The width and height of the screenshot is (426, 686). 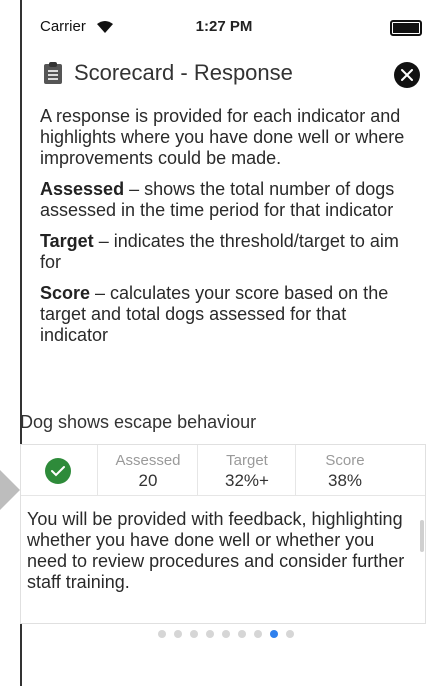 What do you see at coordinates (148, 460) in the screenshot?
I see `assessed-label: Assessed` at bounding box center [148, 460].